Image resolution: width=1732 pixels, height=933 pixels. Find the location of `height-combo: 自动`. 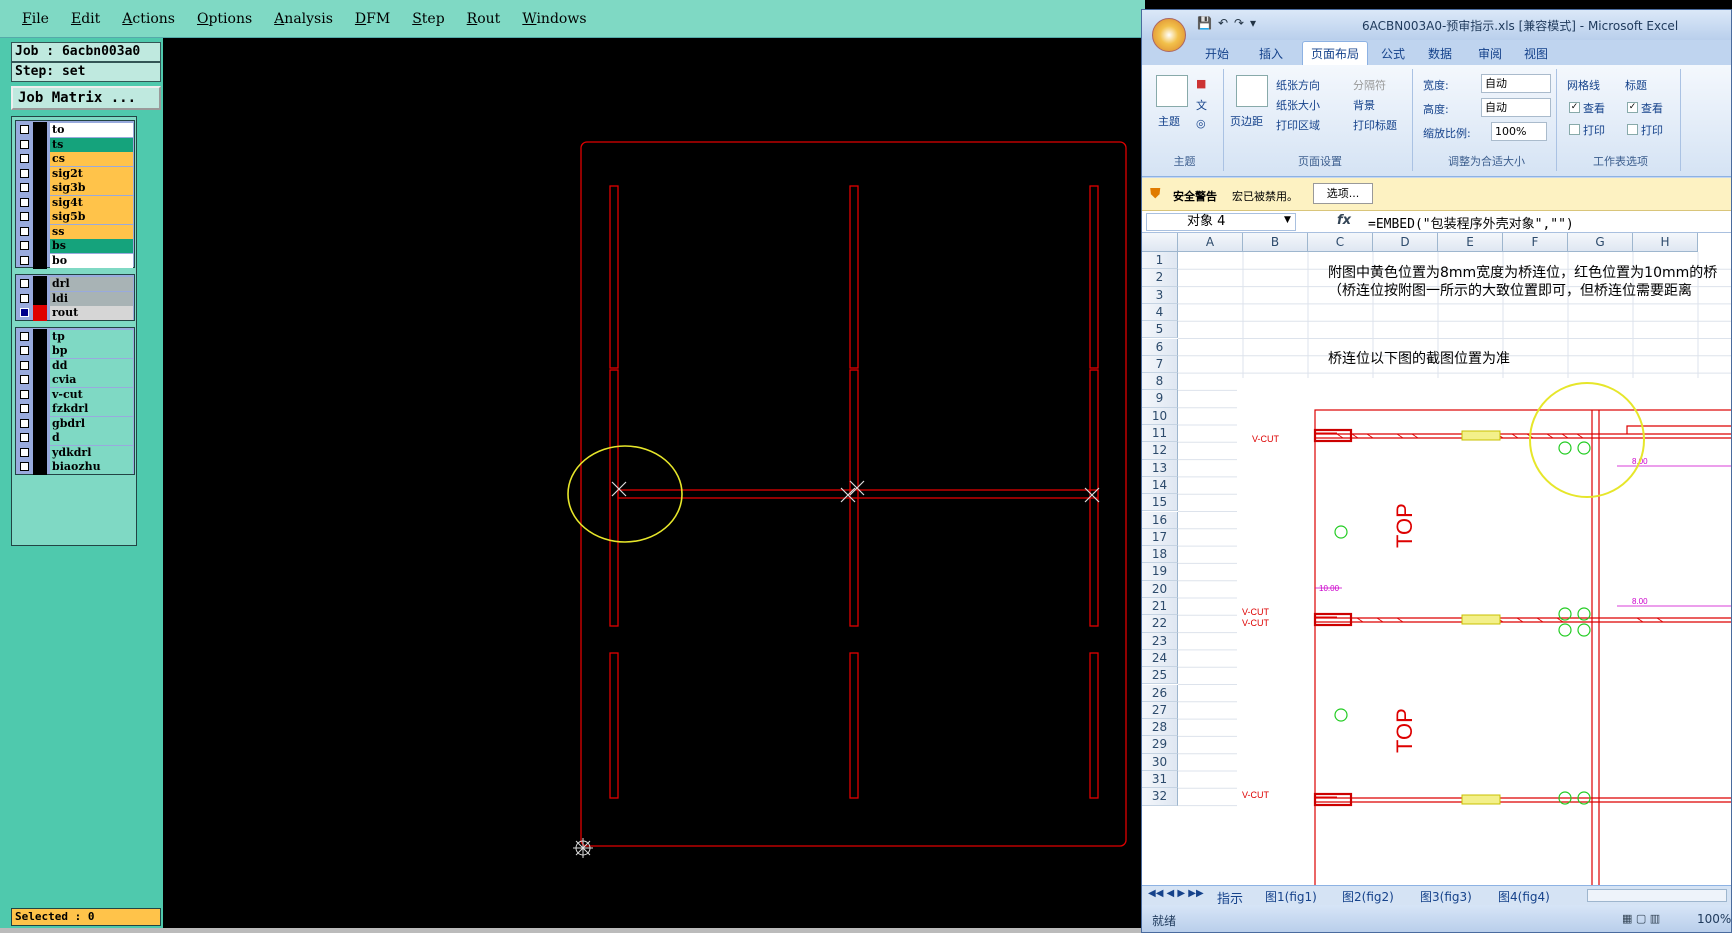

height-combo: 自动 is located at coordinates (1516, 107).